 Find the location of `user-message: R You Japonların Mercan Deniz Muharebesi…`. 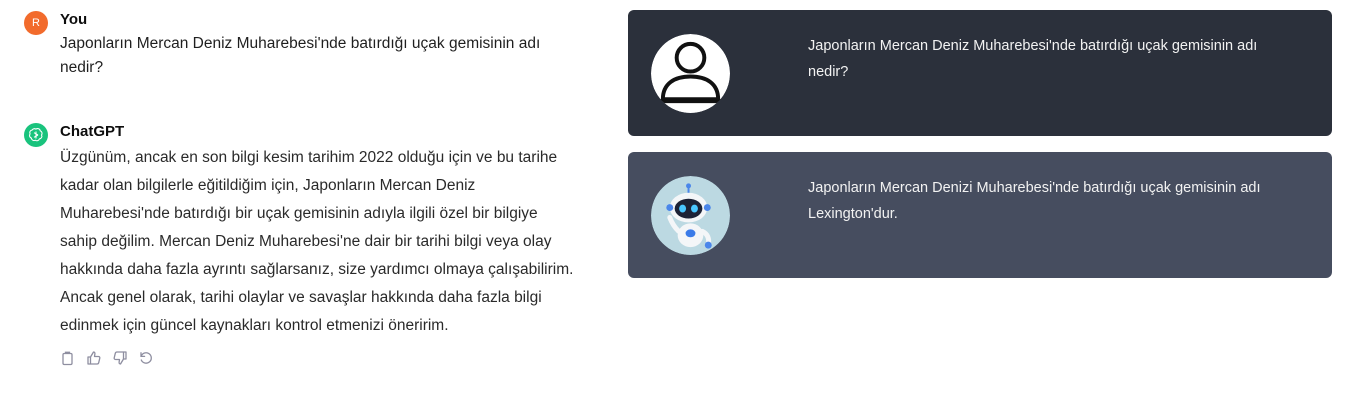

user-message: R You Japonların Mercan Deniz Muharebesi… is located at coordinates (304, 45).